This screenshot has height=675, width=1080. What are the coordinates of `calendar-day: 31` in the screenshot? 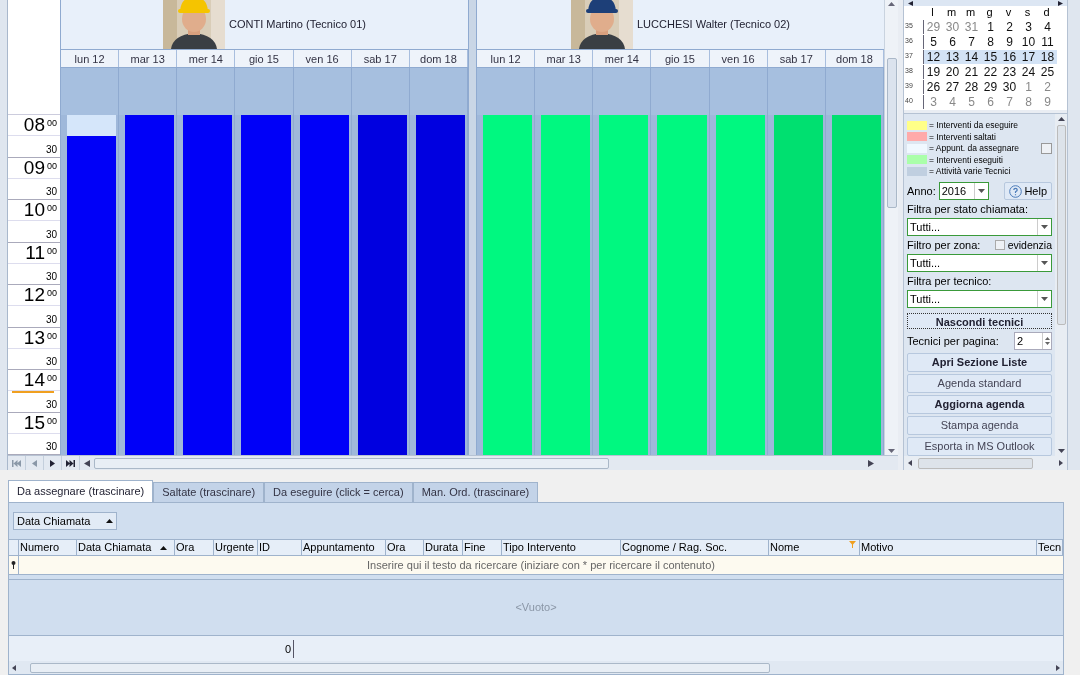 It's located at (971, 26).